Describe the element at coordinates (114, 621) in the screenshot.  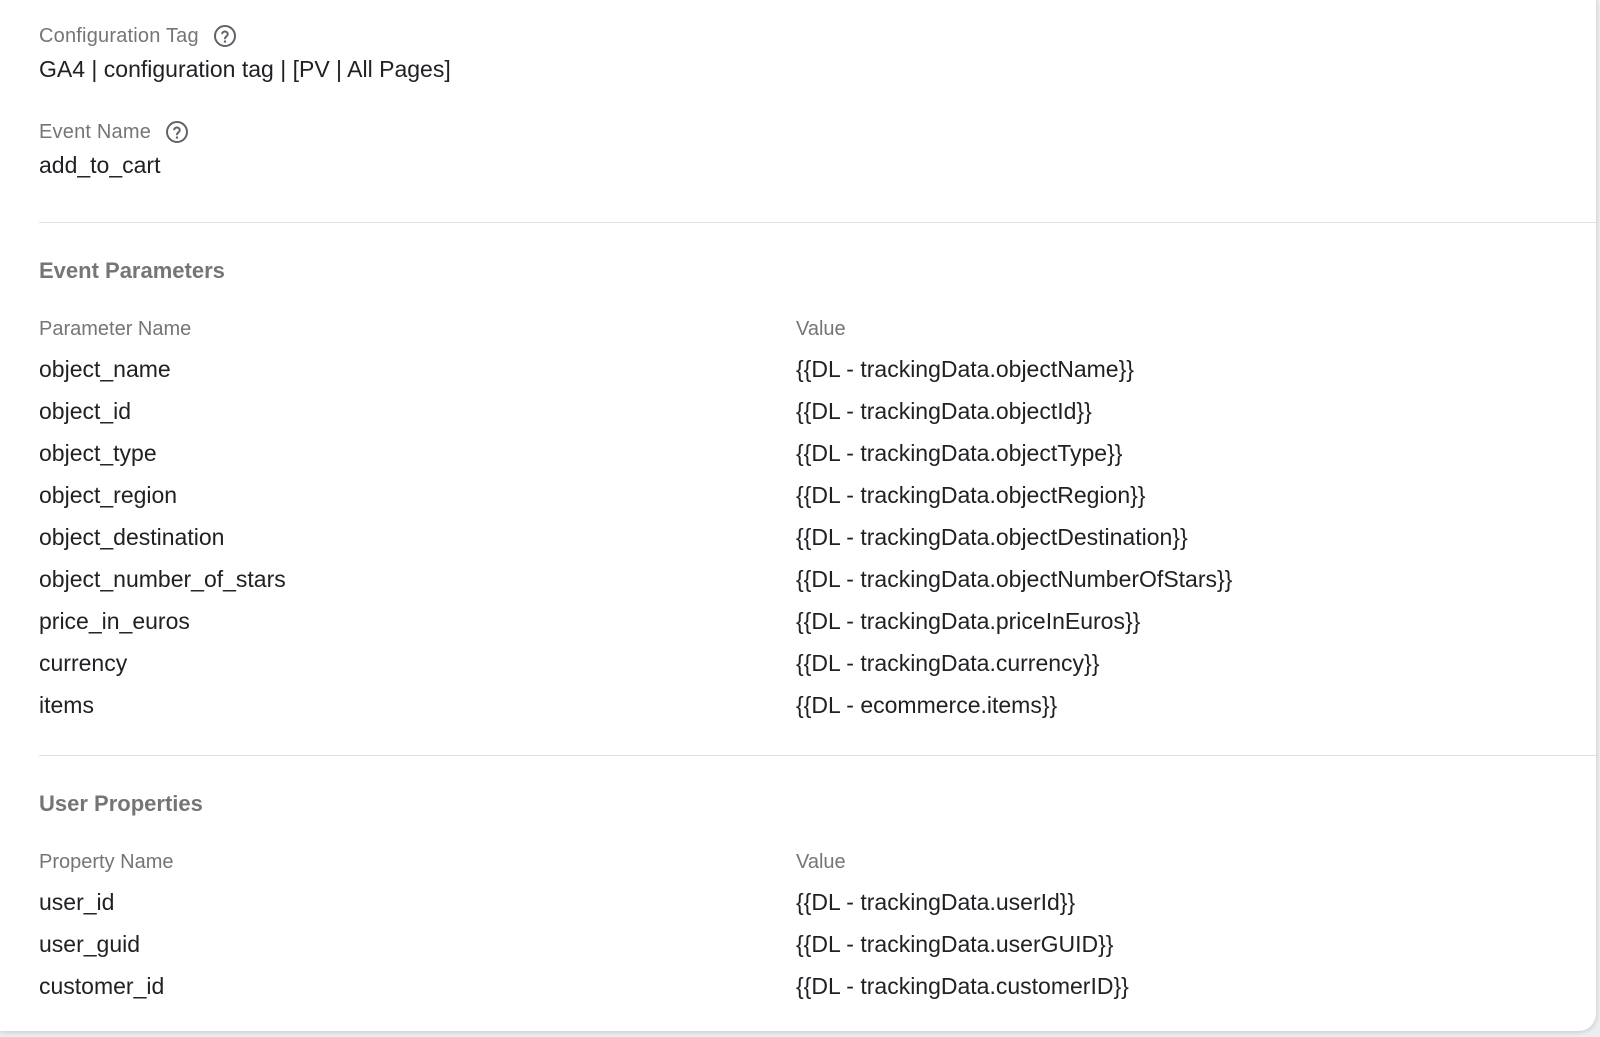
I see `parameter-name: price_in_euros` at that location.